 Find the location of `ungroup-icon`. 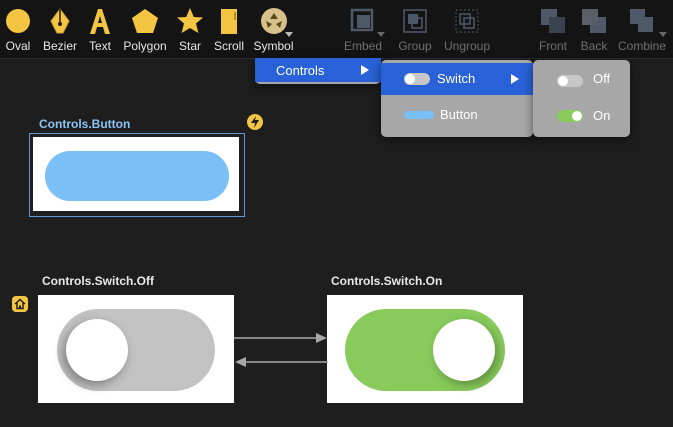

ungroup-icon is located at coordinates (467, 21).